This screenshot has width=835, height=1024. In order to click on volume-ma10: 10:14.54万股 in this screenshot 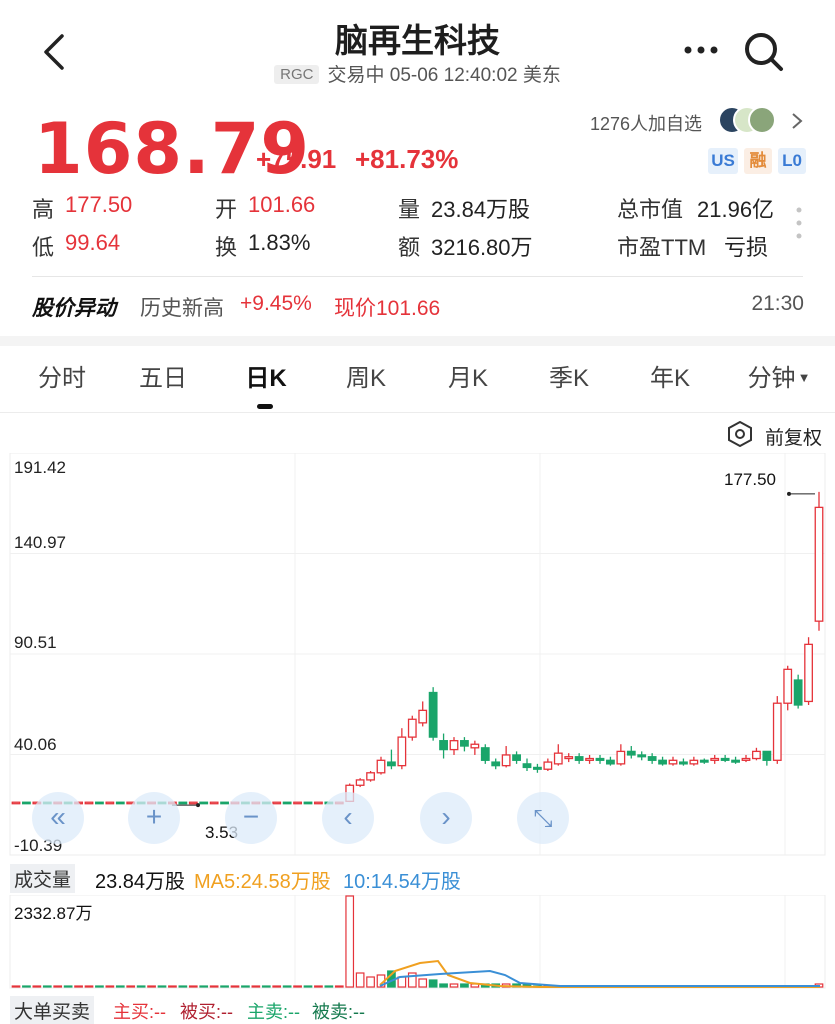, I will do `click(402, 882)`.